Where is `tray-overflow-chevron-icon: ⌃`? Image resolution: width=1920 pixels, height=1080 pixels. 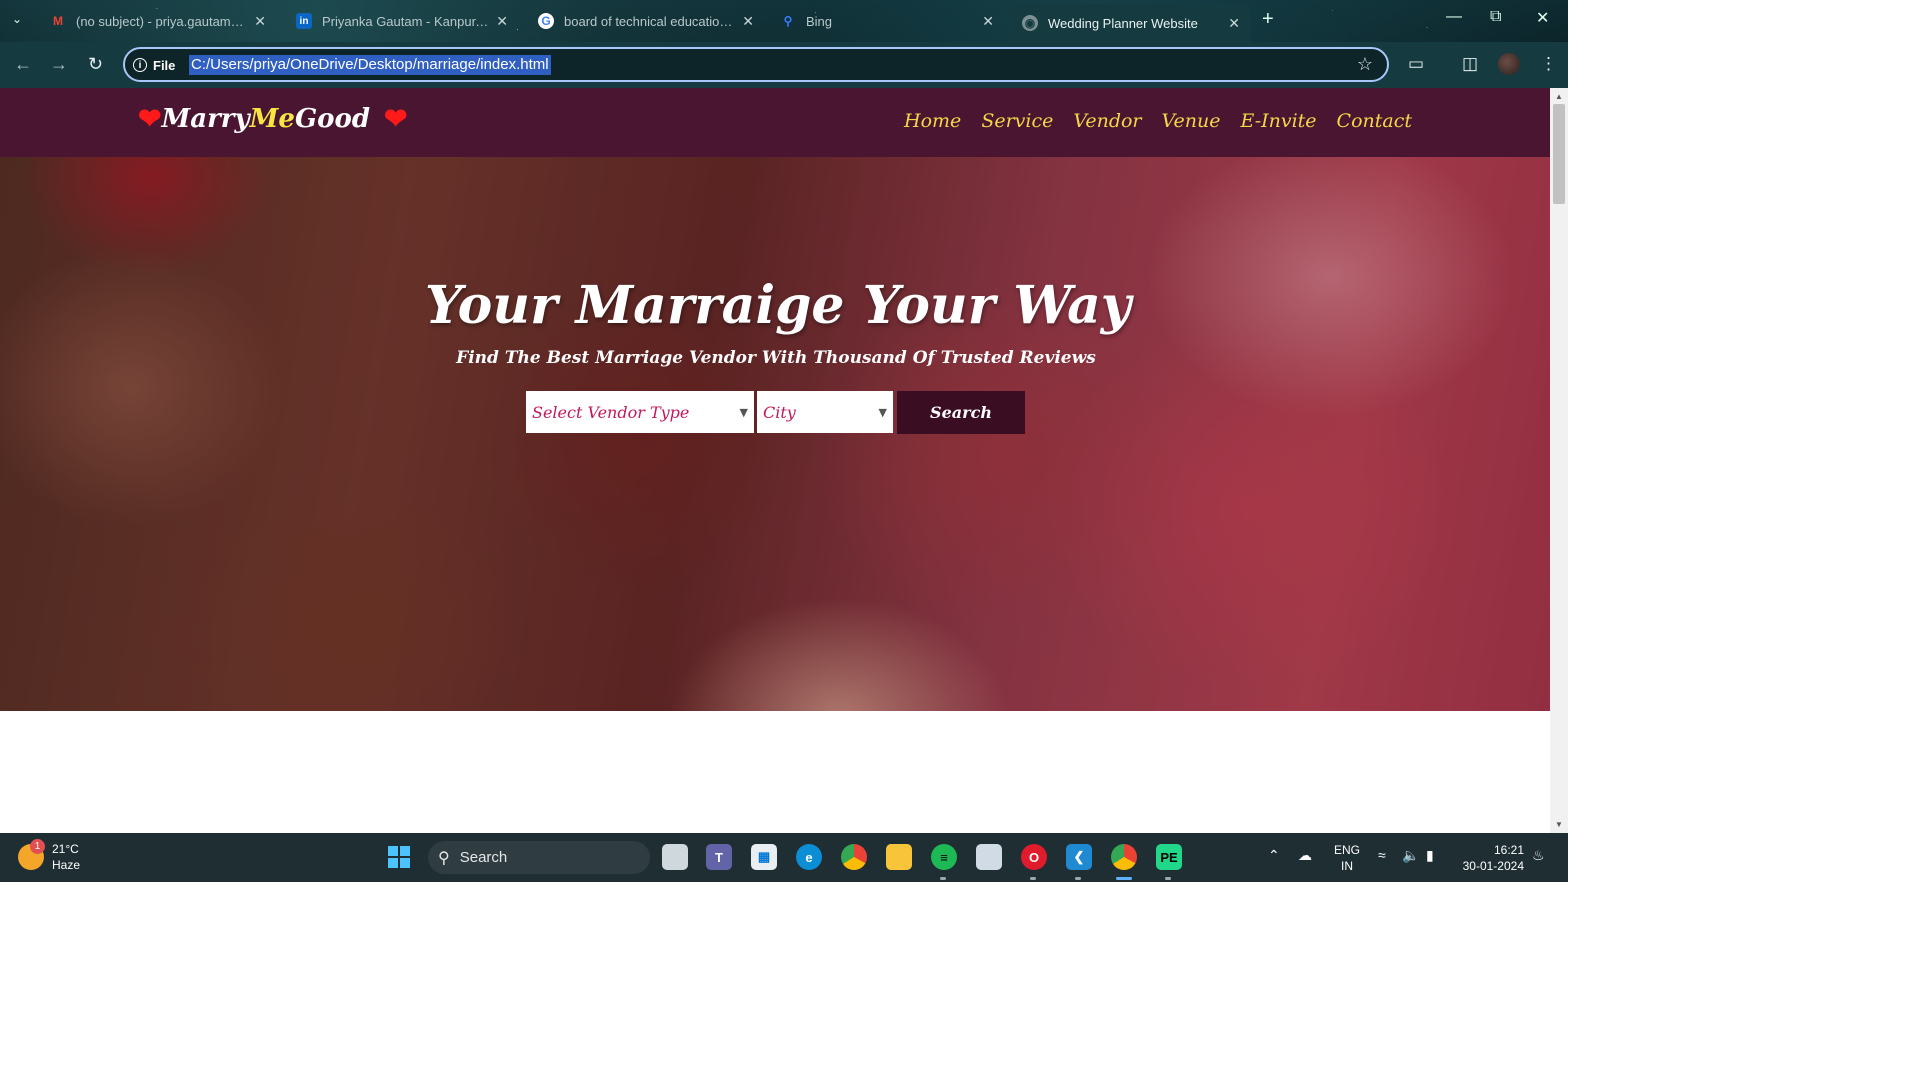
tray-overflow-chevron-icon: ⌃ is located at coordinates (1274, 855).